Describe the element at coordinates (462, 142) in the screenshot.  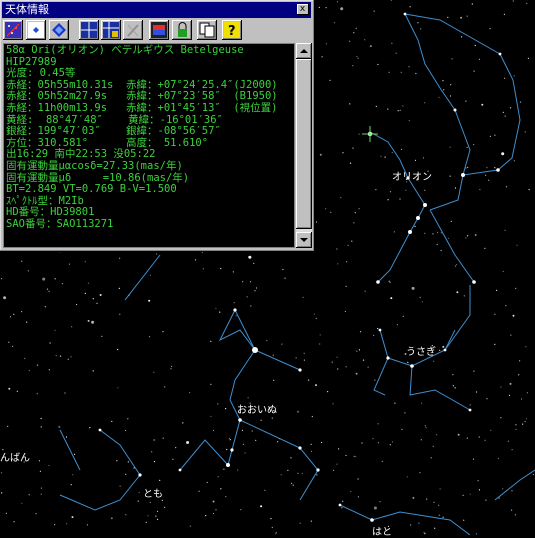
I see `orion-line` at that location.